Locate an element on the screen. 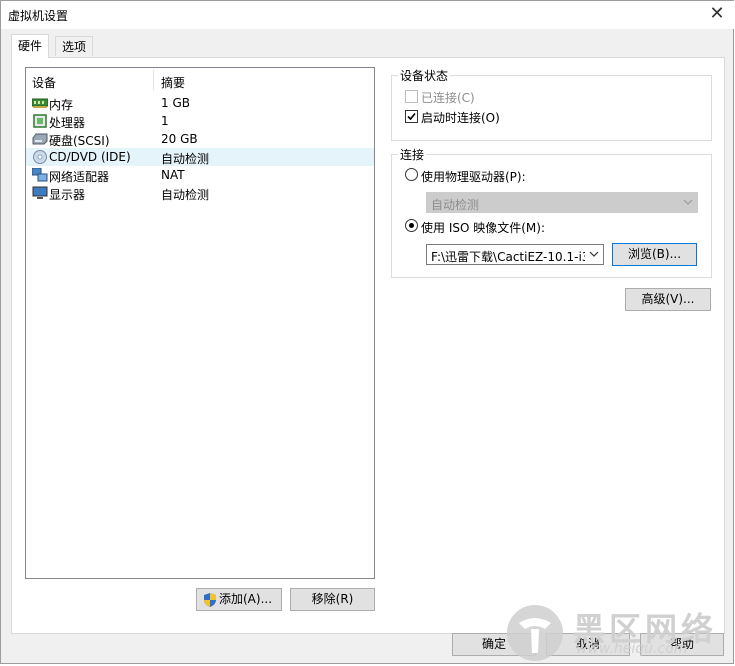 The width and height of the screenshot is (735, 666). column-separator is located at coordinates (153, 80).